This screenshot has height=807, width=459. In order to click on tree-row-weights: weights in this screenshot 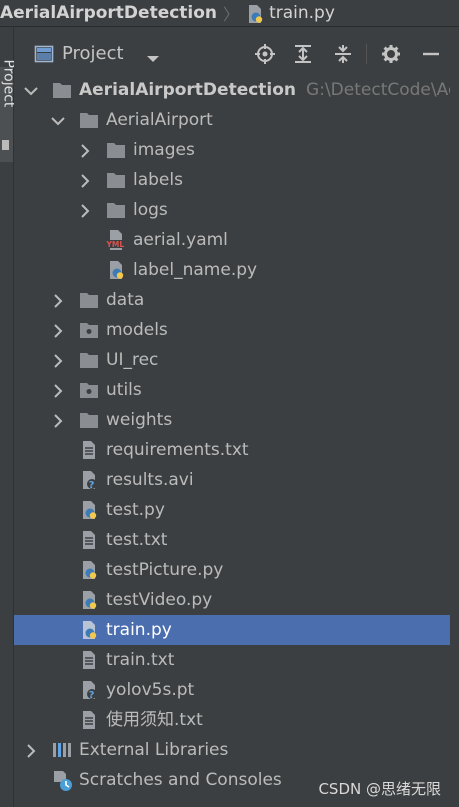, I will do `click(232, 420)`.